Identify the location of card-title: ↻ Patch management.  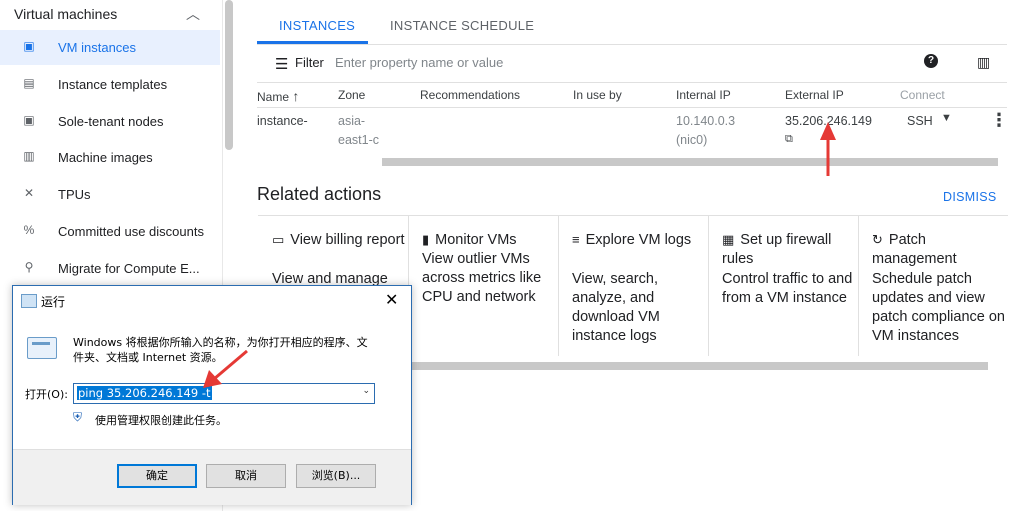
(941, 249).